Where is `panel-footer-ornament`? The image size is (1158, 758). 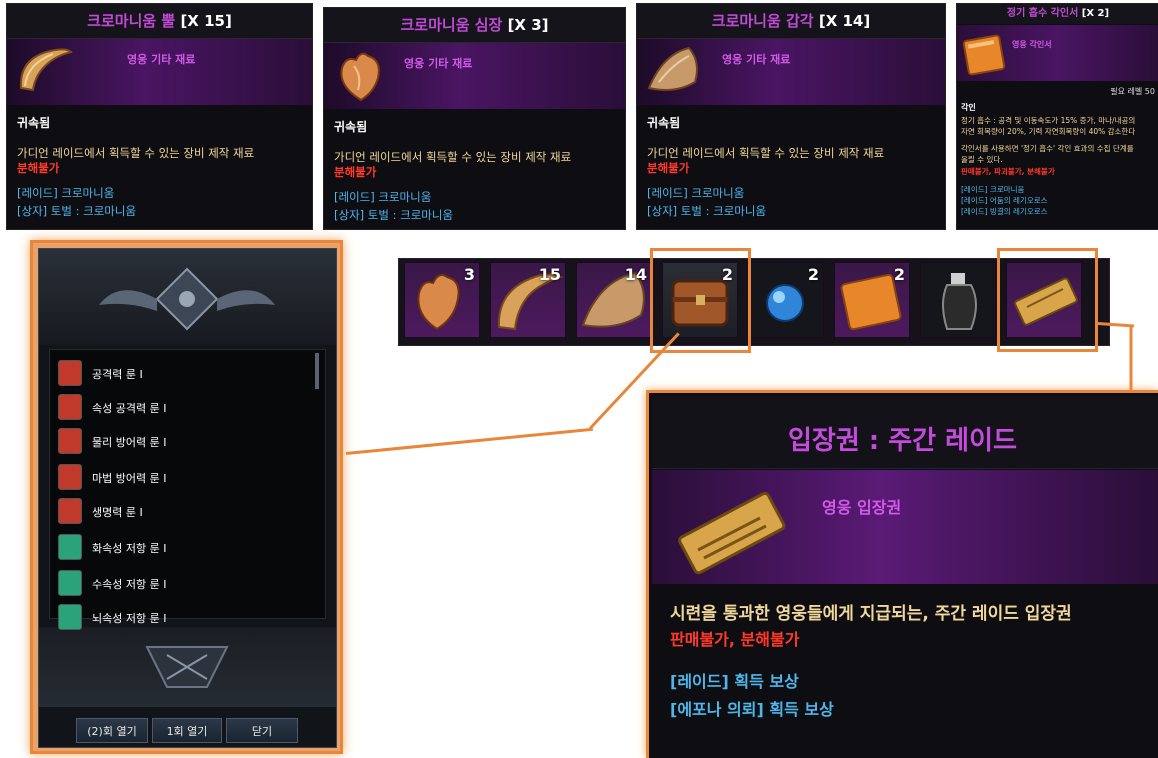 panel-footer-ornament is located at coordinates (187, 667).